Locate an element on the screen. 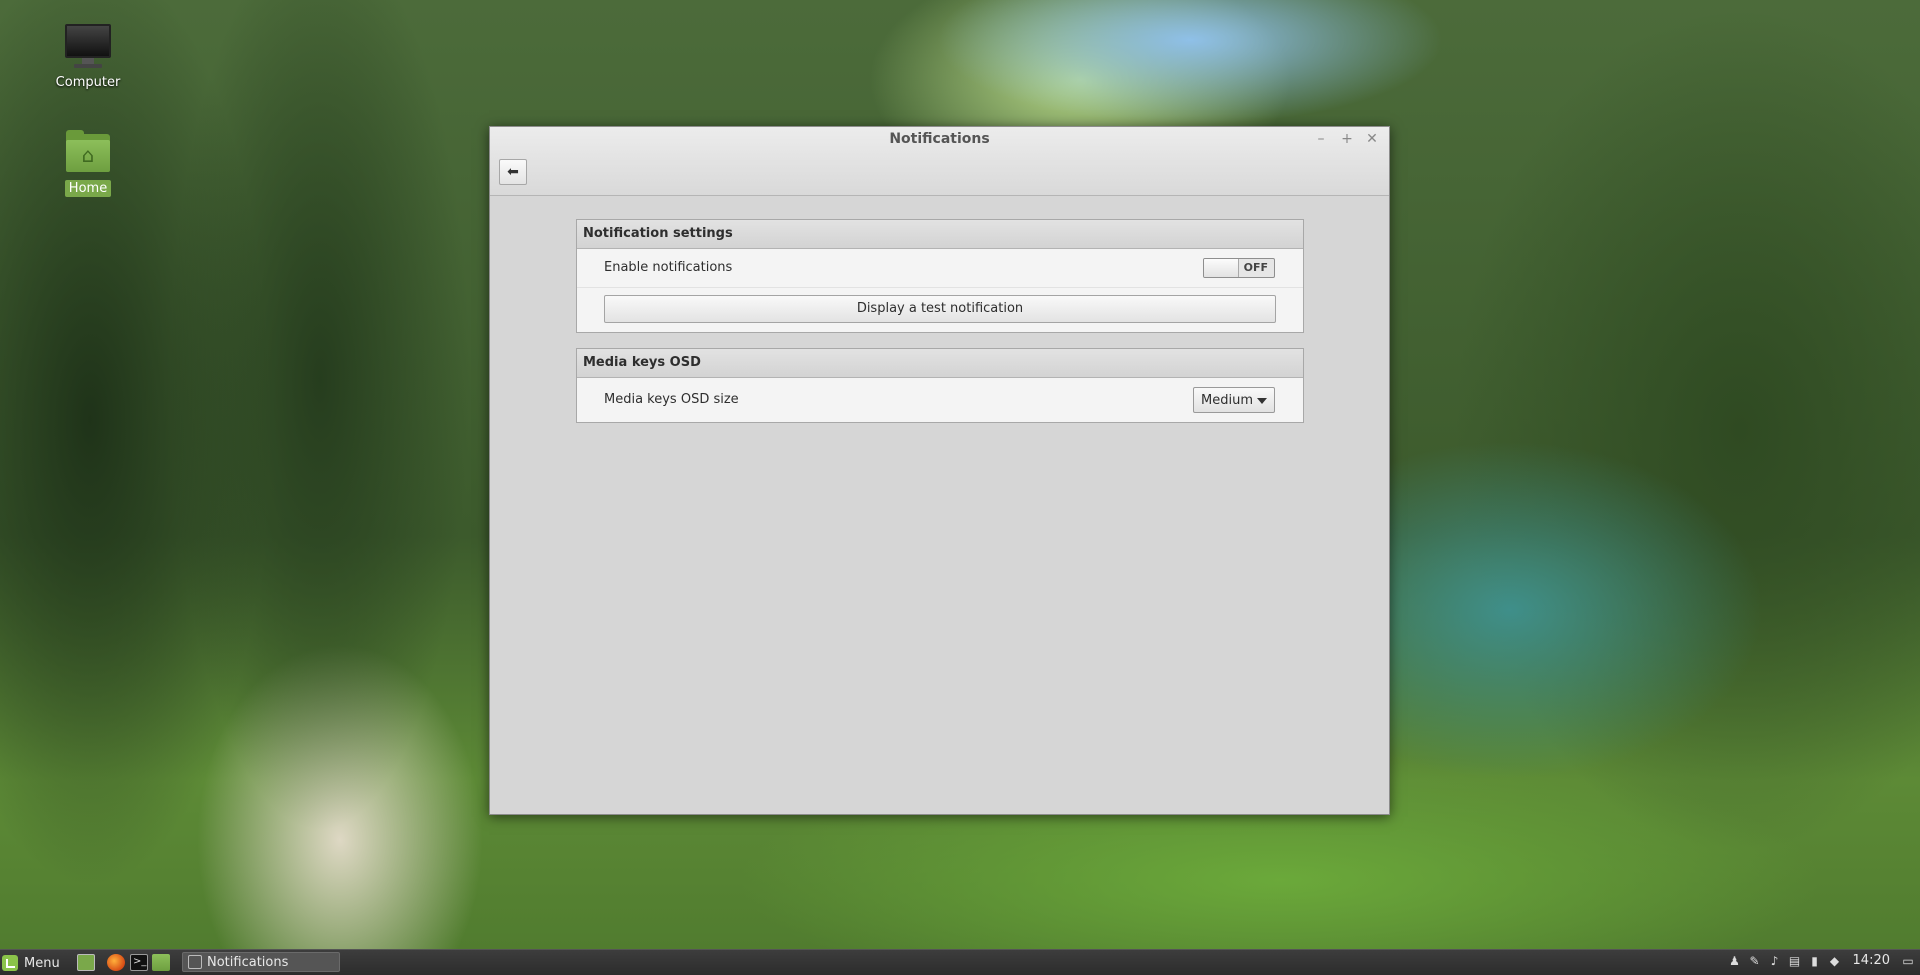 The image size is (1920, 975). mint-logo-icon is located at coordinates (10, 963).